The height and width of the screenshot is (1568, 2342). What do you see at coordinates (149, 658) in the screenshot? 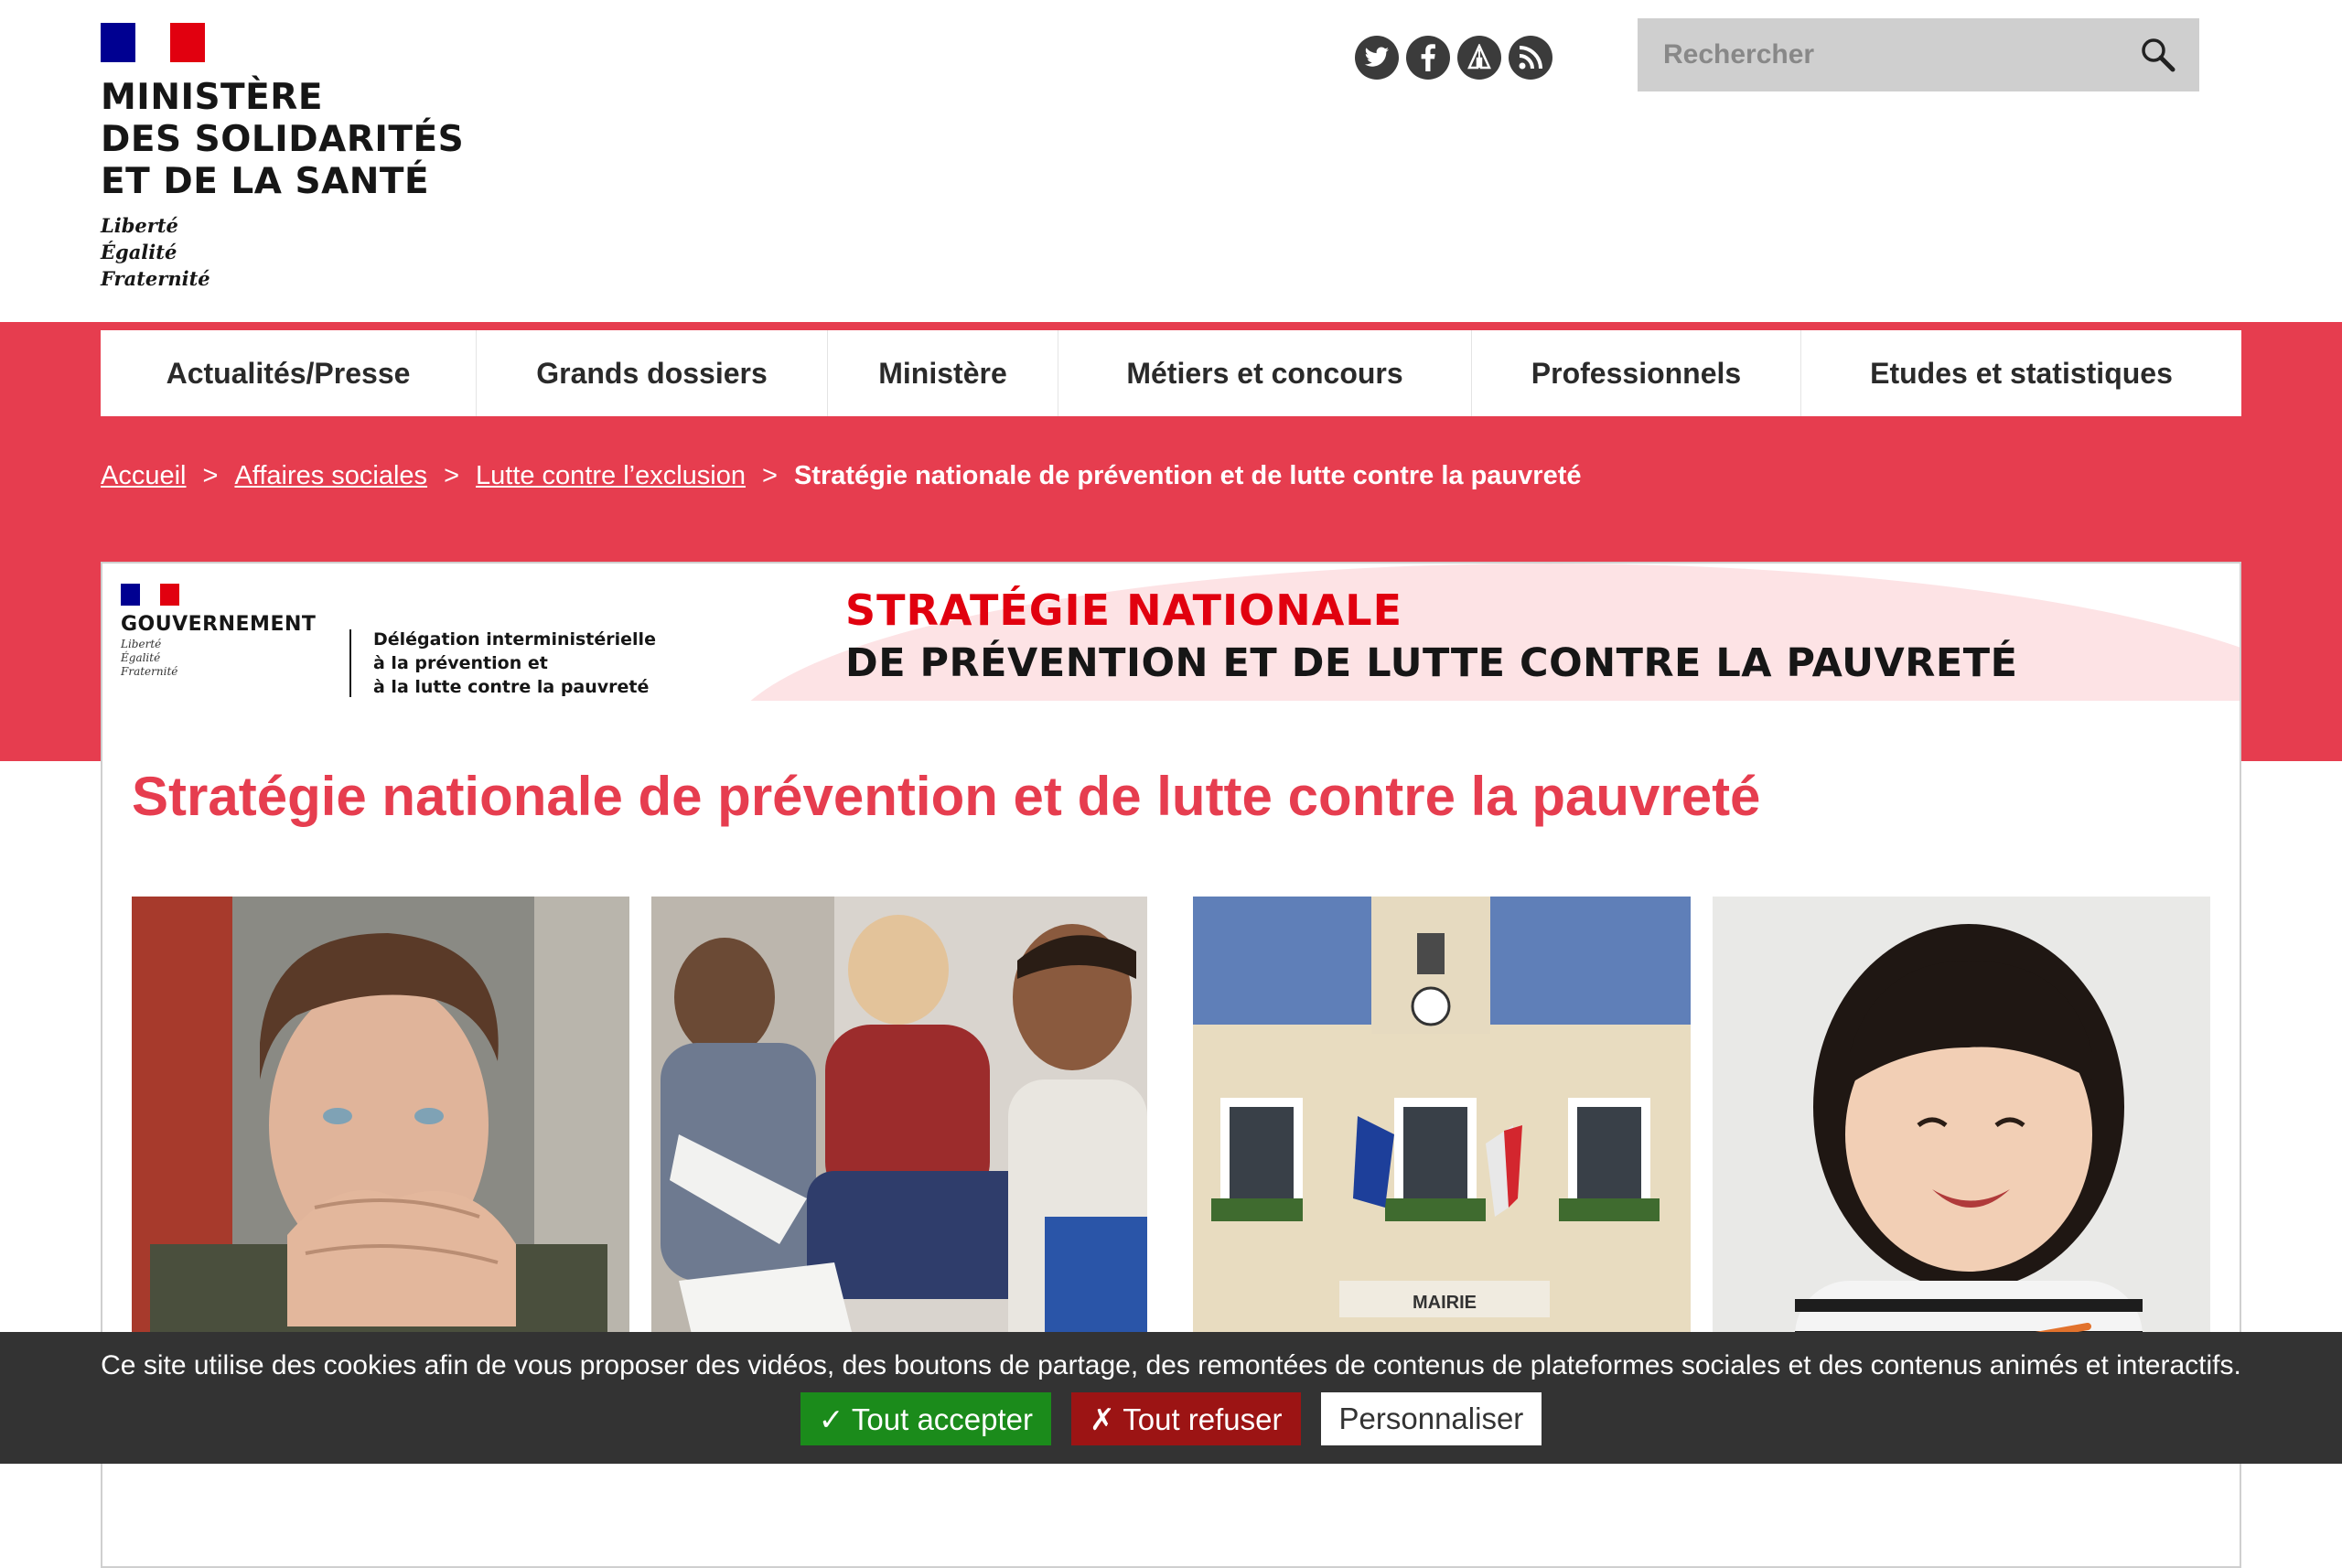
I see `government-motto: Liberté Égalité Fraternité` at bounding box center [149, 658].